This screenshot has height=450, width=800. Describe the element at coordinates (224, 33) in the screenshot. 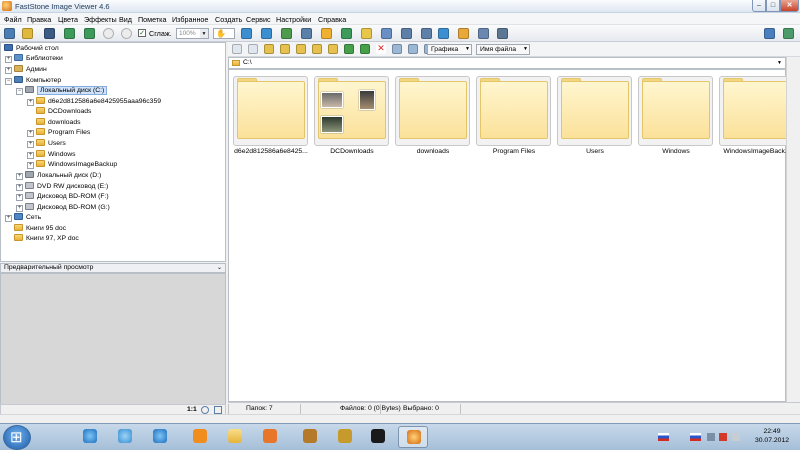

I see `hand-tool-icon: ✋` at that location.